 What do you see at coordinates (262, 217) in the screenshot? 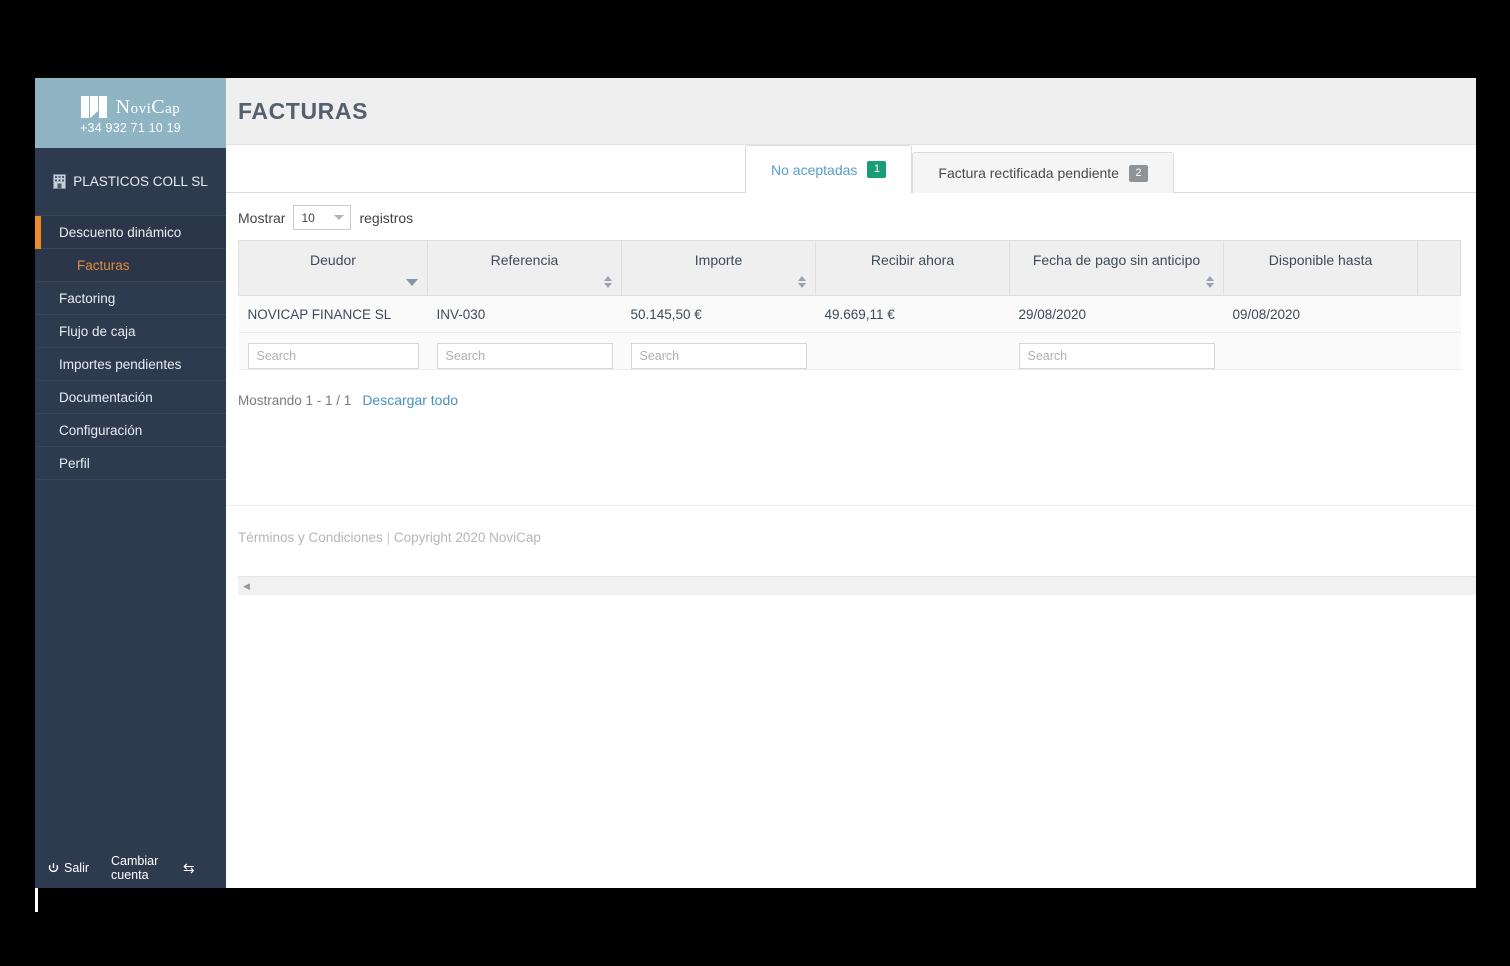
I see `page-size-prefix-label: Mostrar` at bounding box center [262, 217].